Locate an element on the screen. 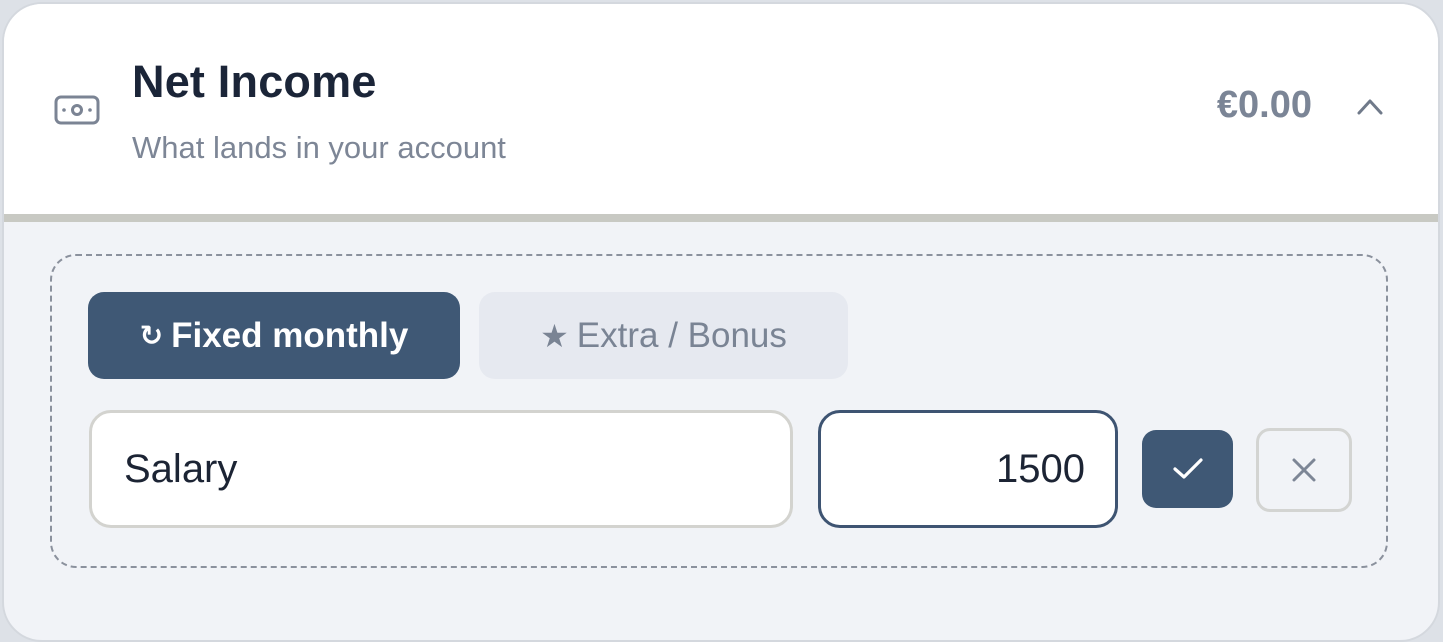 Image resolution: width=1443 pixels, height=642 pixels. star-icon: ★ is located at coordinates (554, 335).